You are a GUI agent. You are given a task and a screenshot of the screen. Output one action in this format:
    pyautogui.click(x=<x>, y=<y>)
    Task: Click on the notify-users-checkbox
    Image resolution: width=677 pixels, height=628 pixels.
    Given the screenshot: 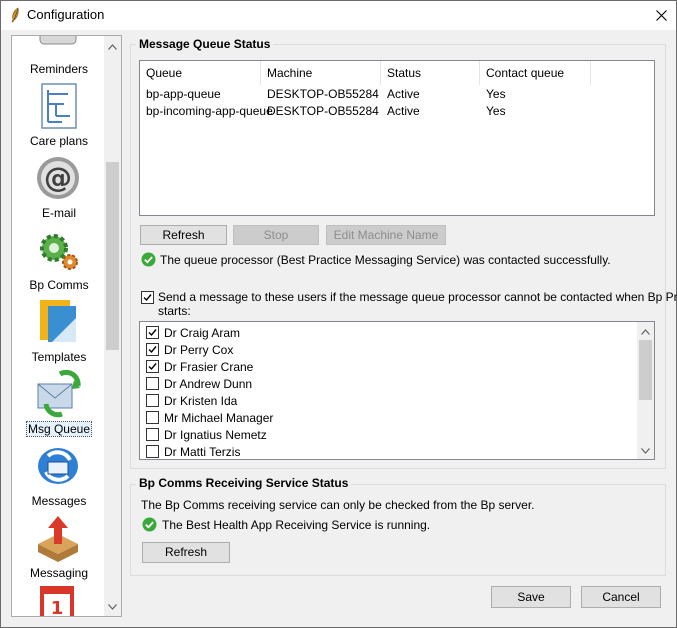 What is the action you would take?
    pyautogui.click(x=147, y=297)
    